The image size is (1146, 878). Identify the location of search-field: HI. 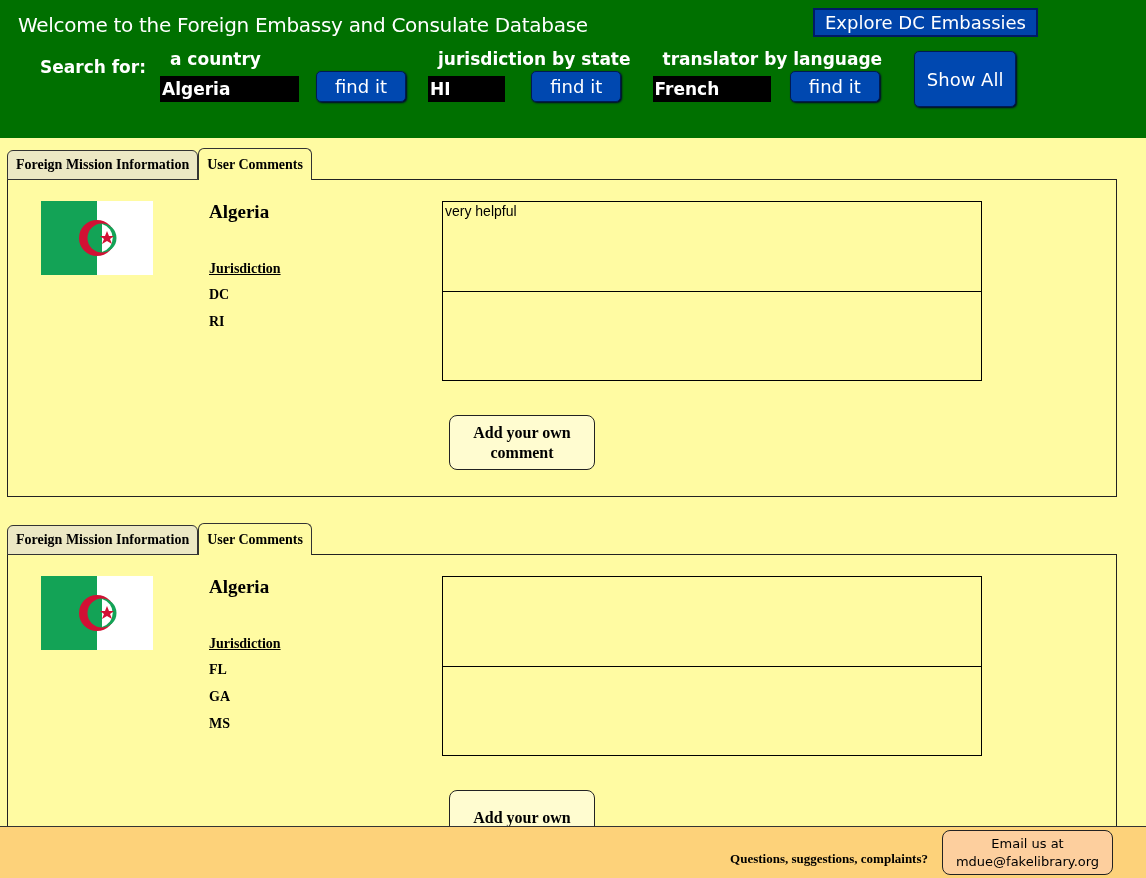
(466, 89).